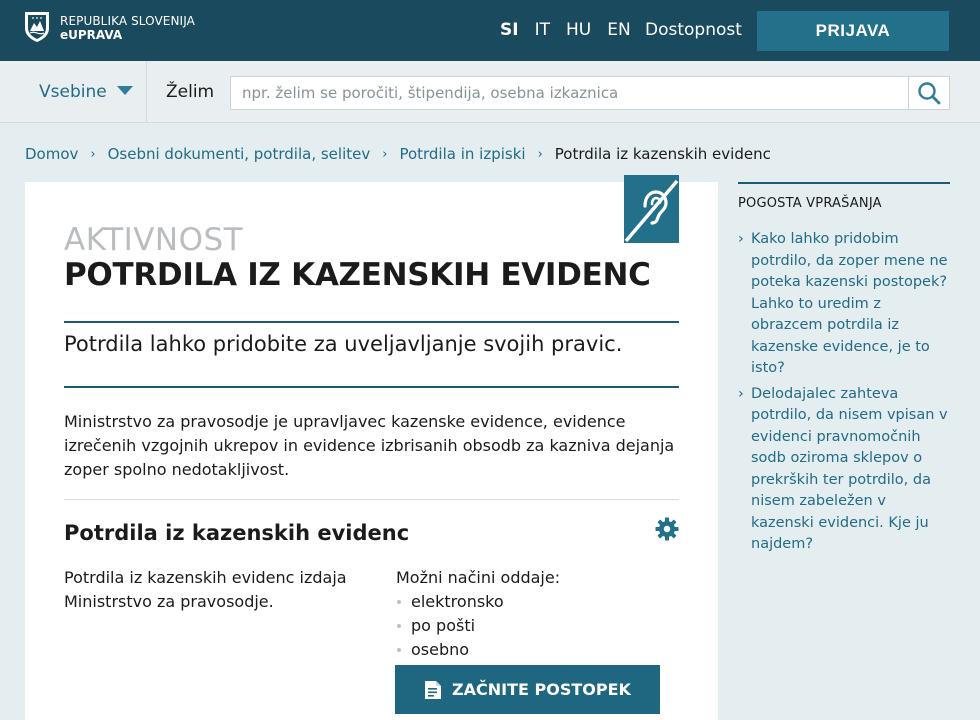  I want to click on search-prefix-label: Želim, so click(190, 92).